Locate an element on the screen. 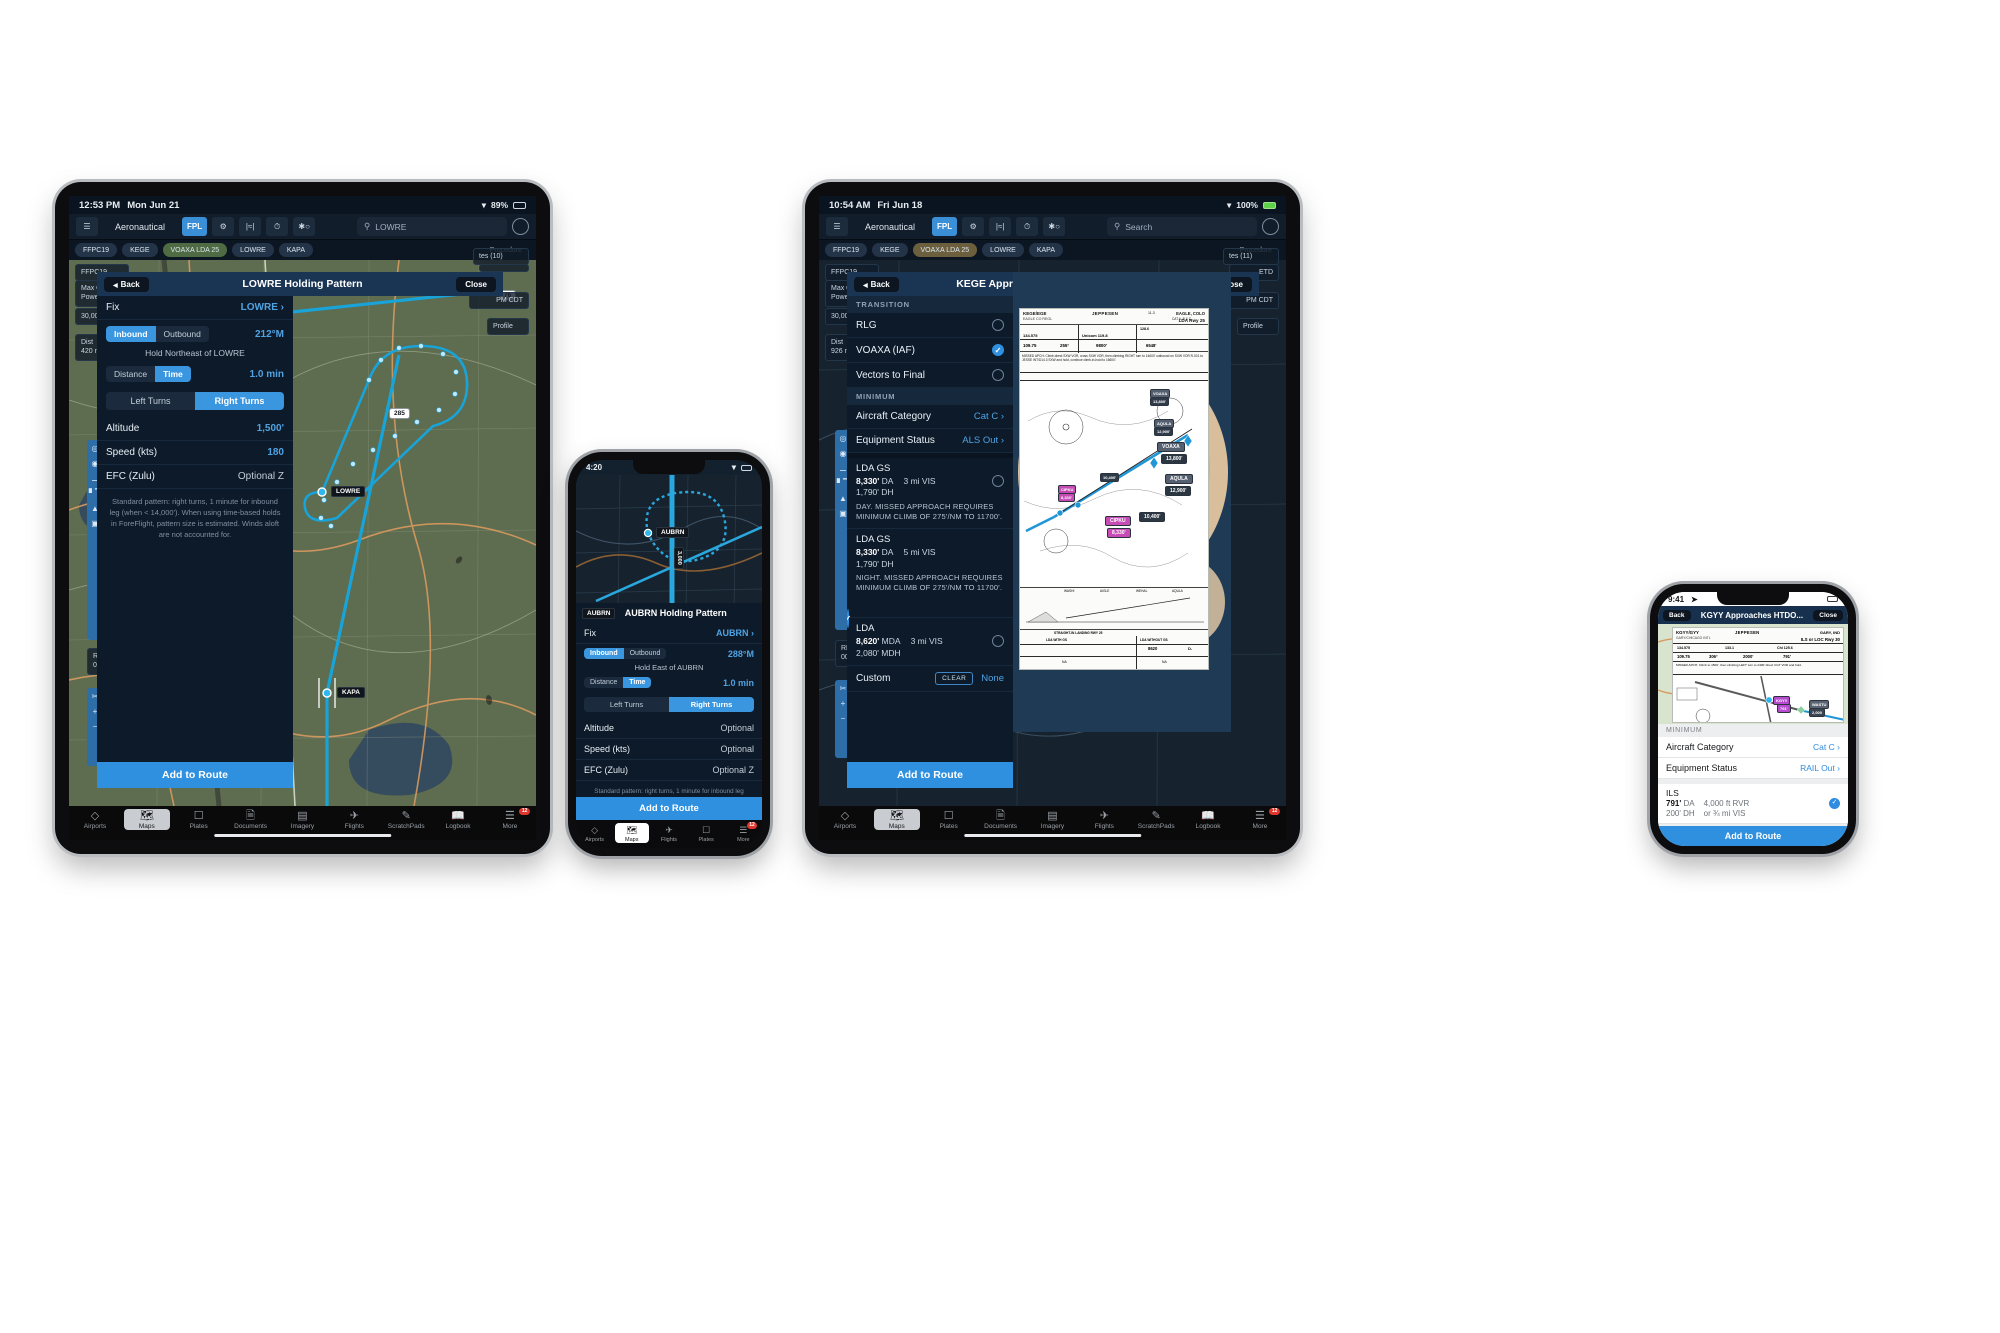 The image size is (2000, 1333). route-chip: KAPA is located at coordinates (1045, 250).